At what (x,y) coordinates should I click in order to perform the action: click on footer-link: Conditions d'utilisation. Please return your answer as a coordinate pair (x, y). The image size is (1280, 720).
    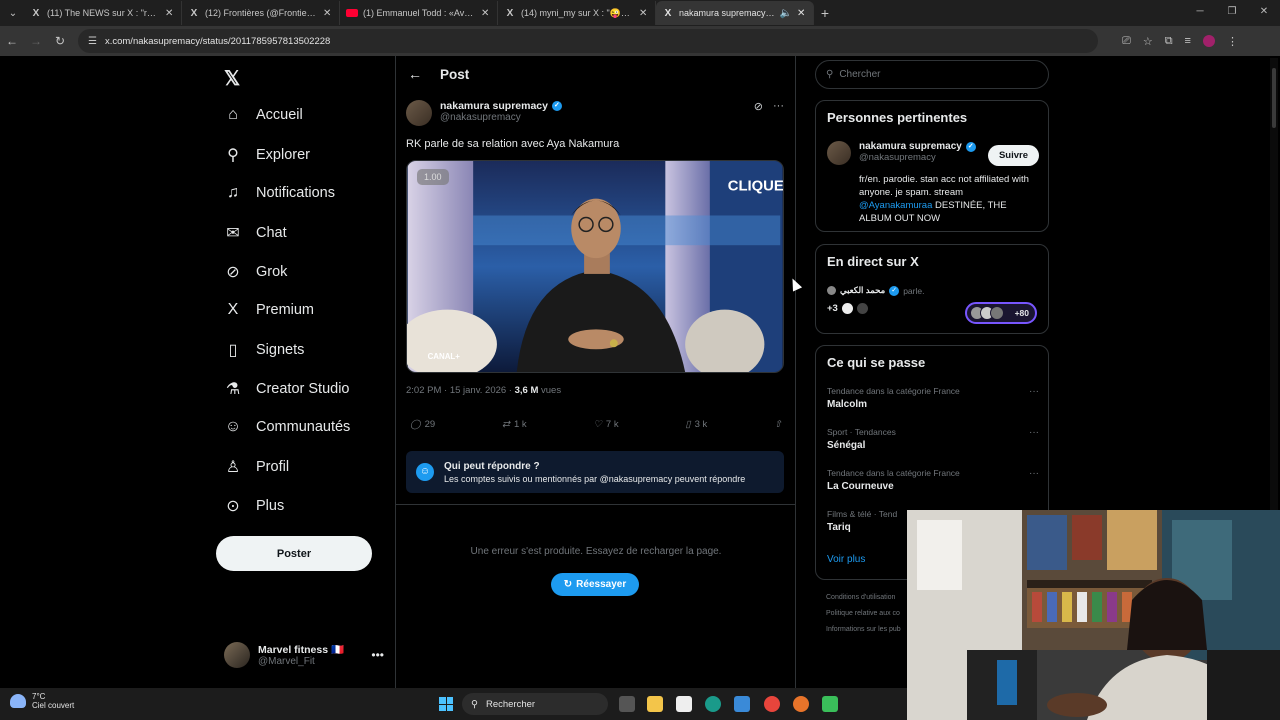
    Looking at the image, I should click on (863, 598).